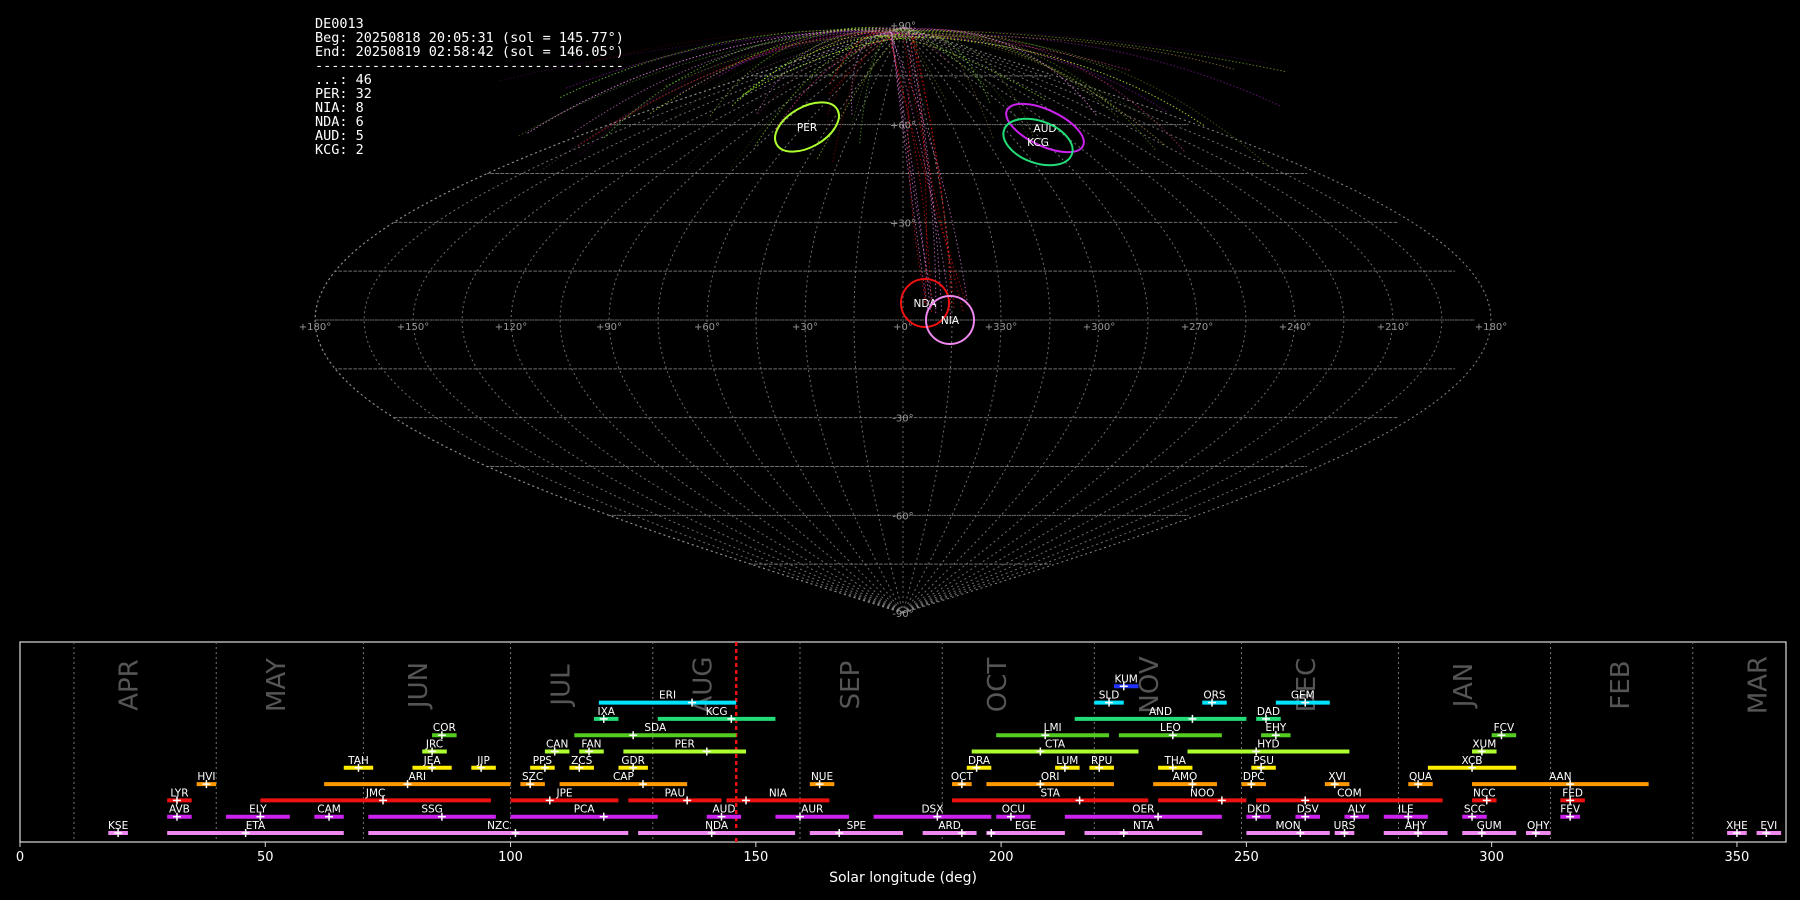 The height and width of the screenshot is (900, 1800). What do you see at coordinates (1050, 793) in the screenshot?
I see `shower-label: STA` at bounding box center [1050, 793].